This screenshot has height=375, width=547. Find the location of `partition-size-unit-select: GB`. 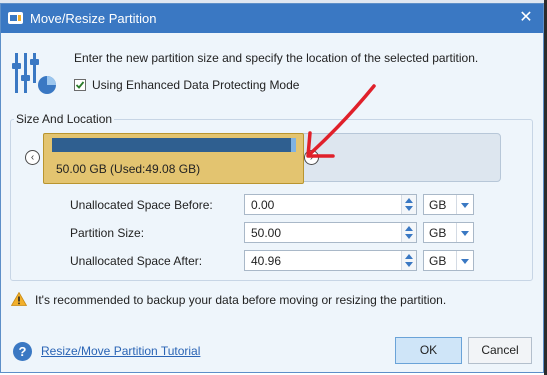

partition-size-unit-select: GB is located at coordinates (448, 232).